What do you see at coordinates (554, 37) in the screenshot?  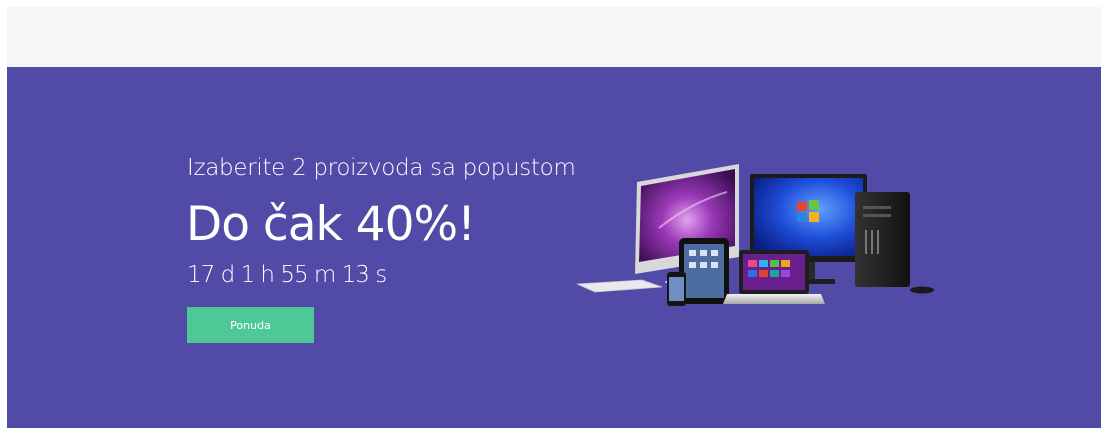 I see `top-header-bar` at bounding box center [554, 37].